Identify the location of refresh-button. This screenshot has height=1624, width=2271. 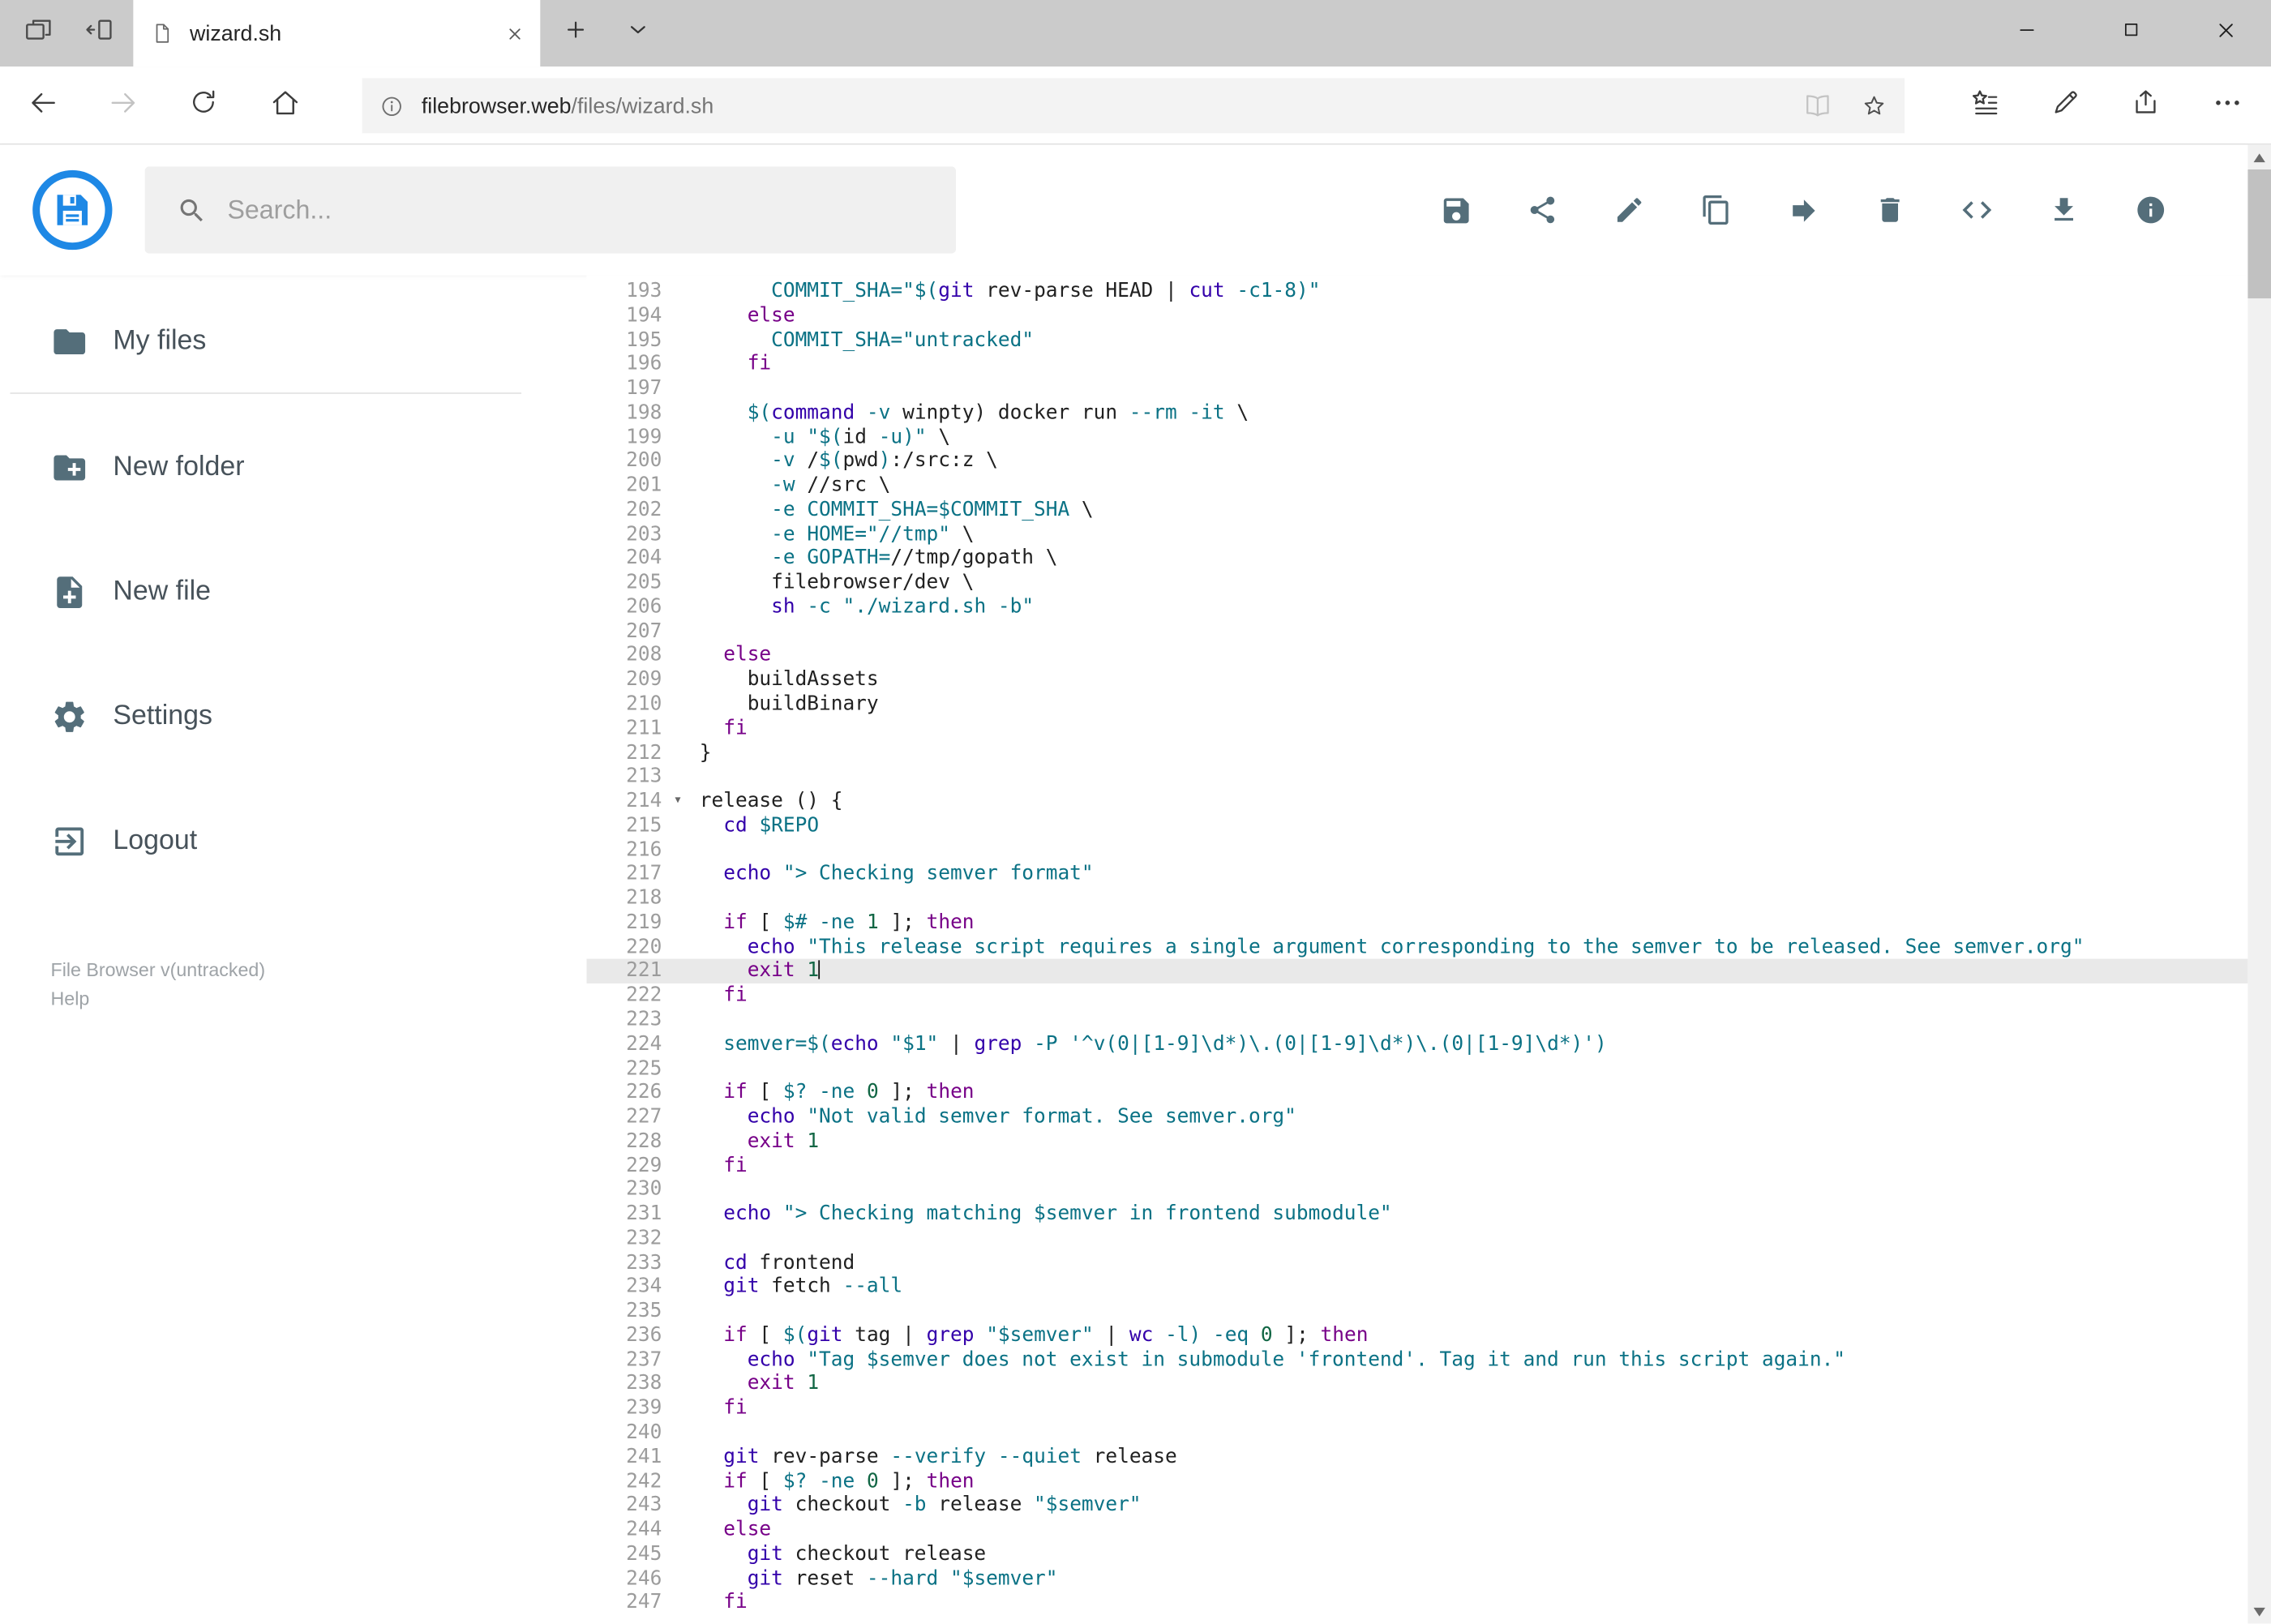
(203, 105).